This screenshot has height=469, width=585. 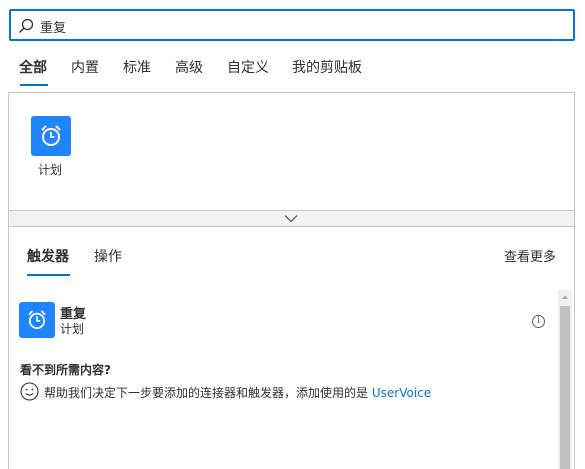 I want to click on action-tile, so click(x=37, y=320).